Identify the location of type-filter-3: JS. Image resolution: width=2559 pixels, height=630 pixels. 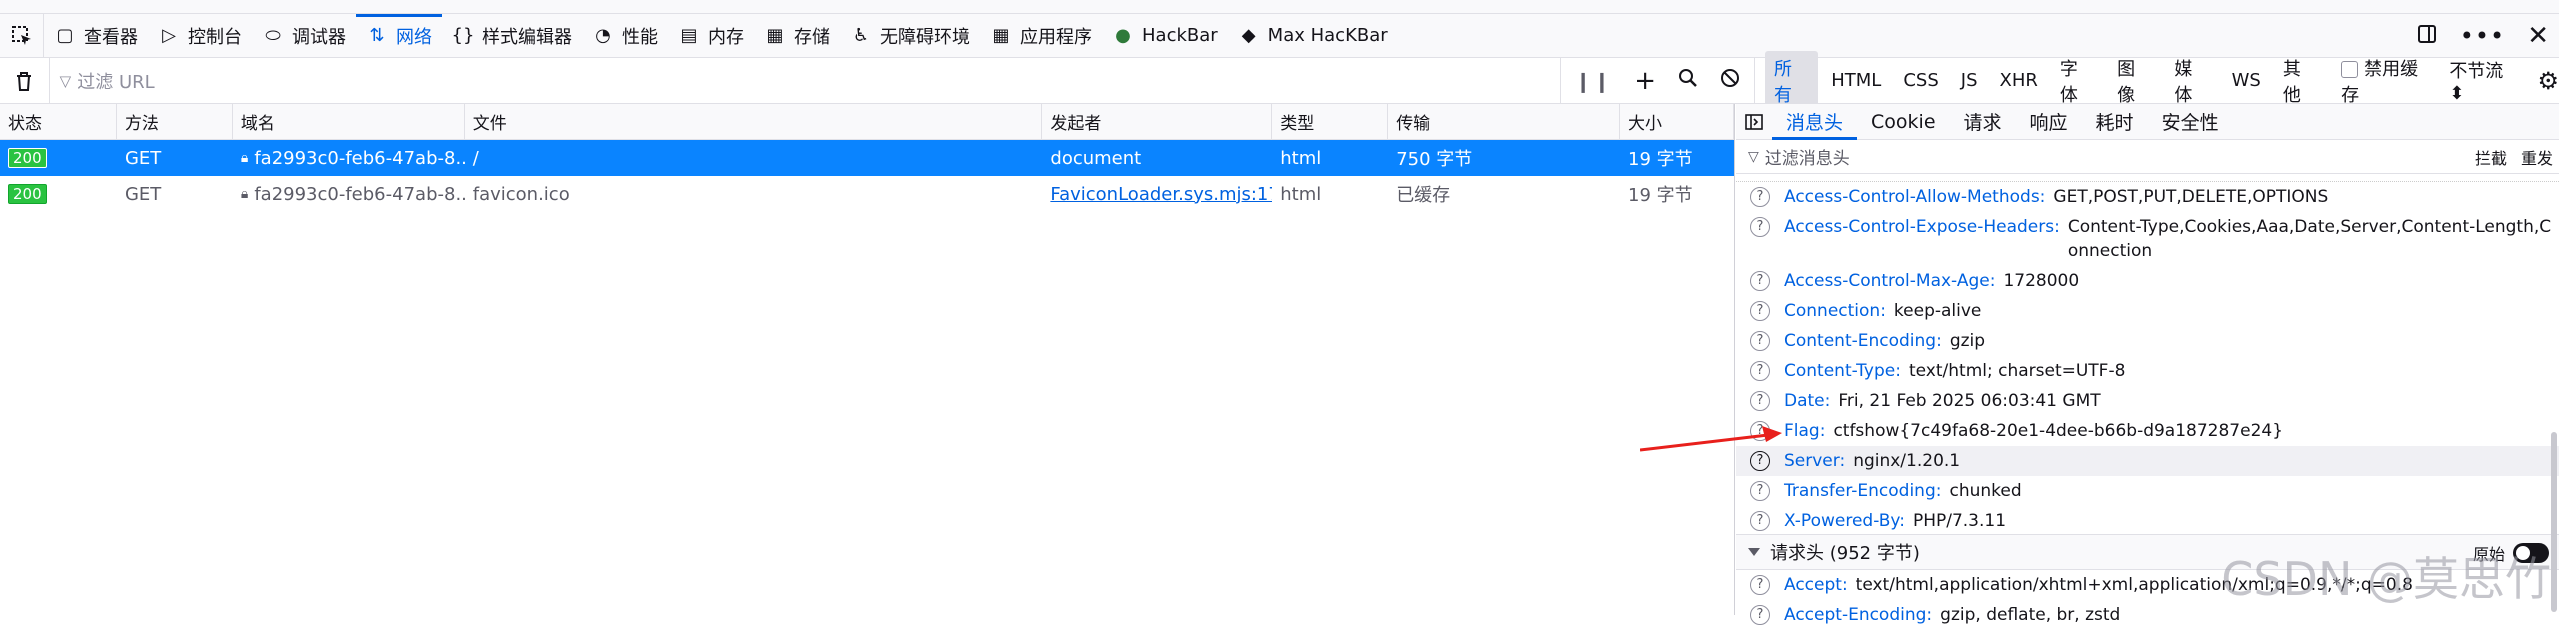
(1969, 80).